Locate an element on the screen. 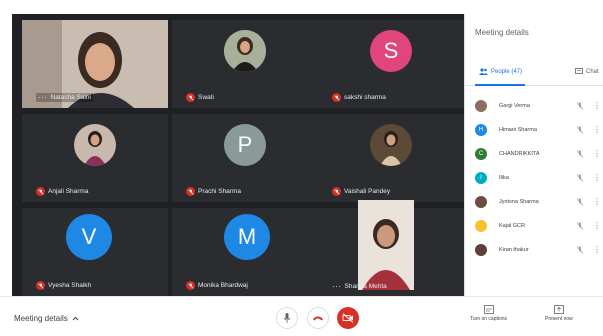 This screenshot has height=336, width=603. panel-tabs: People (47) Chat is located at coordinates (534, 74).